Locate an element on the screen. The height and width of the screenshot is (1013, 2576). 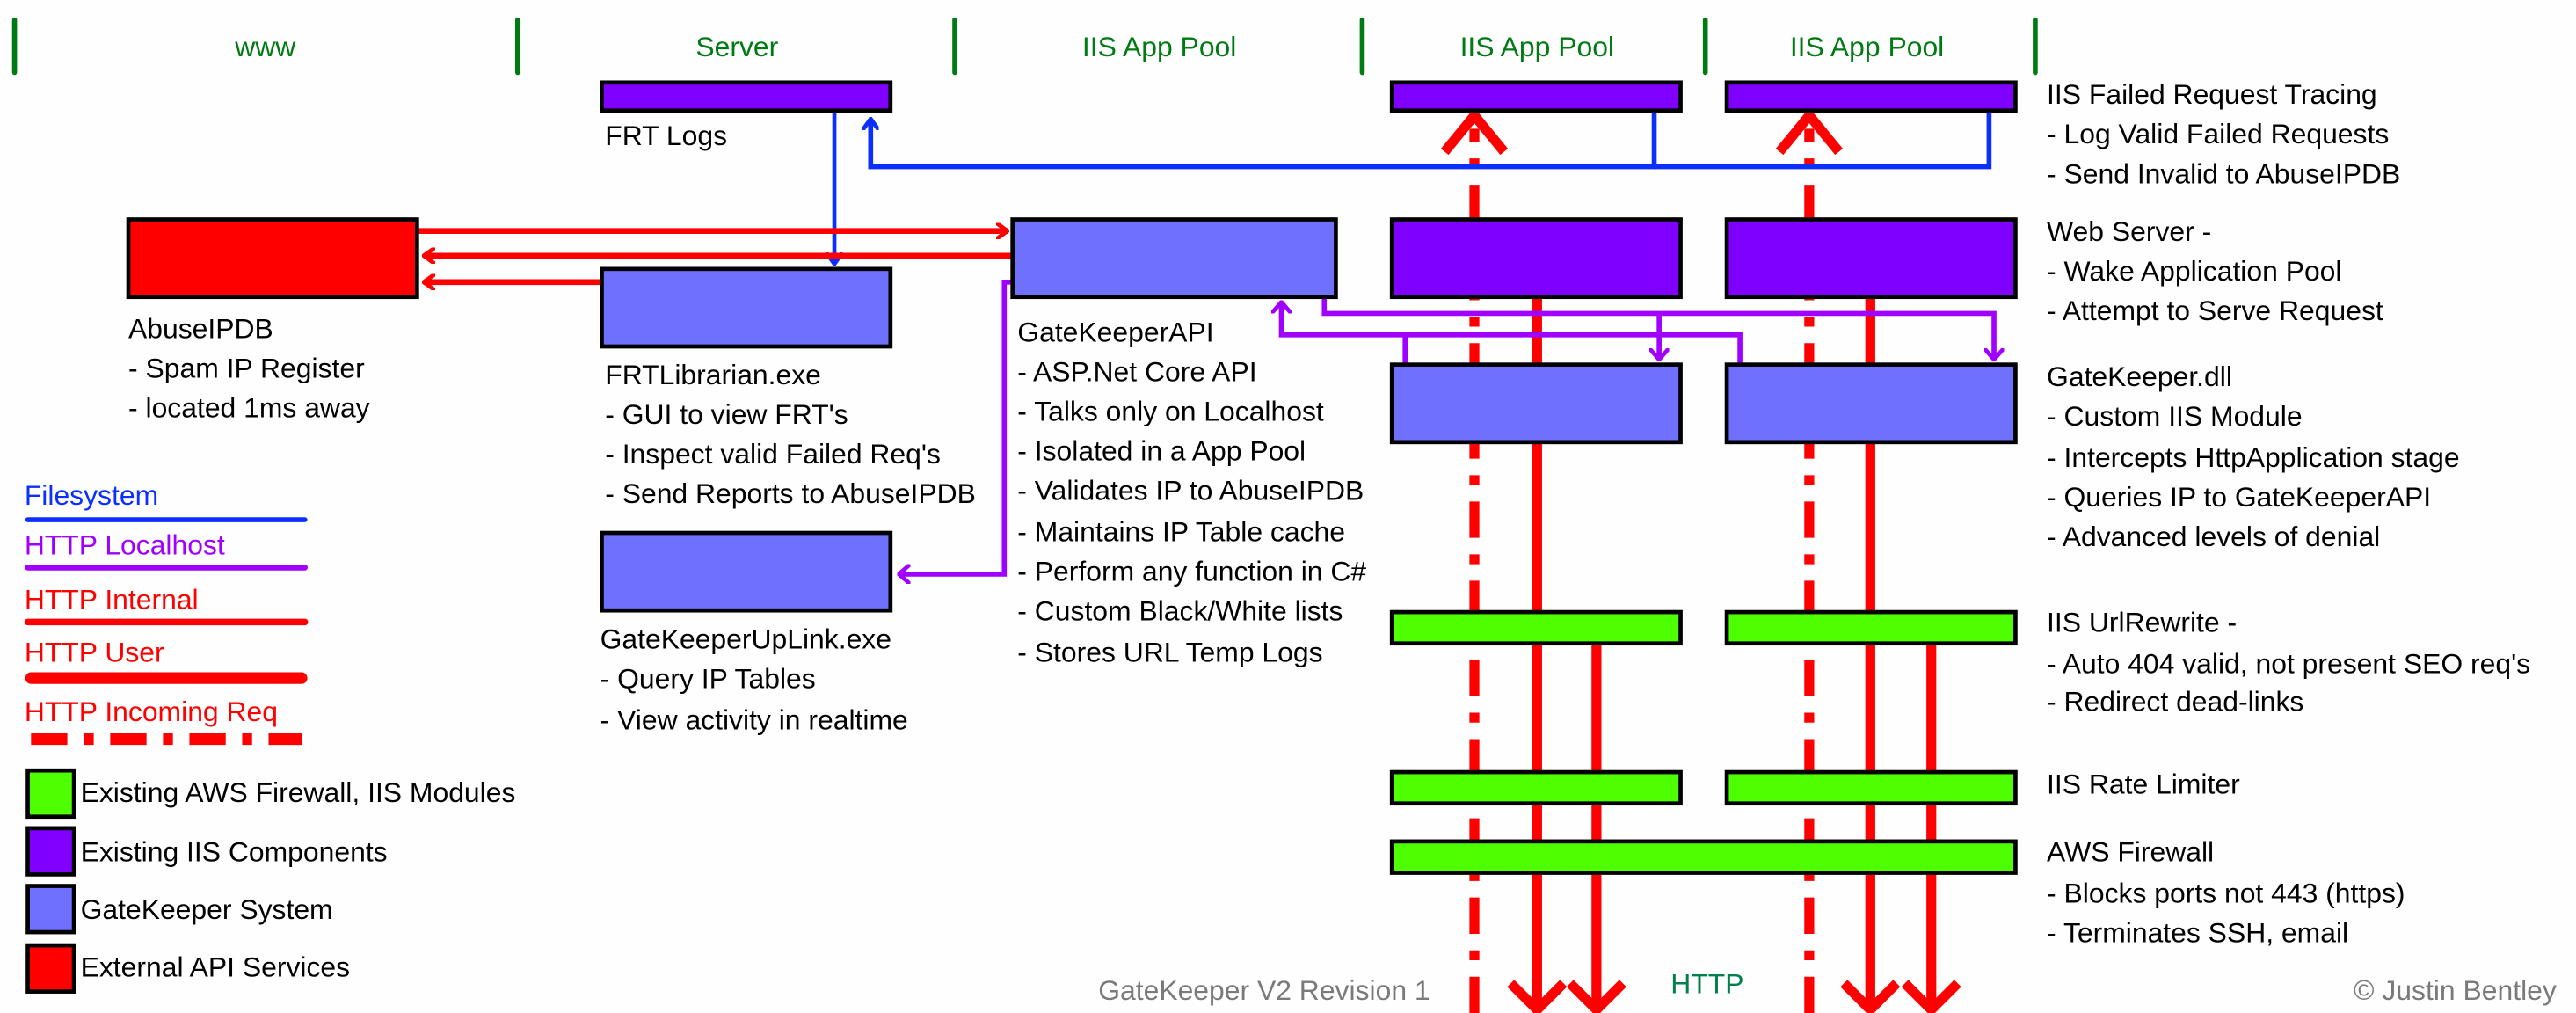
gatekeeperapi-line: - Stores URL Temp Logs is located at coordinates (1169, 651).